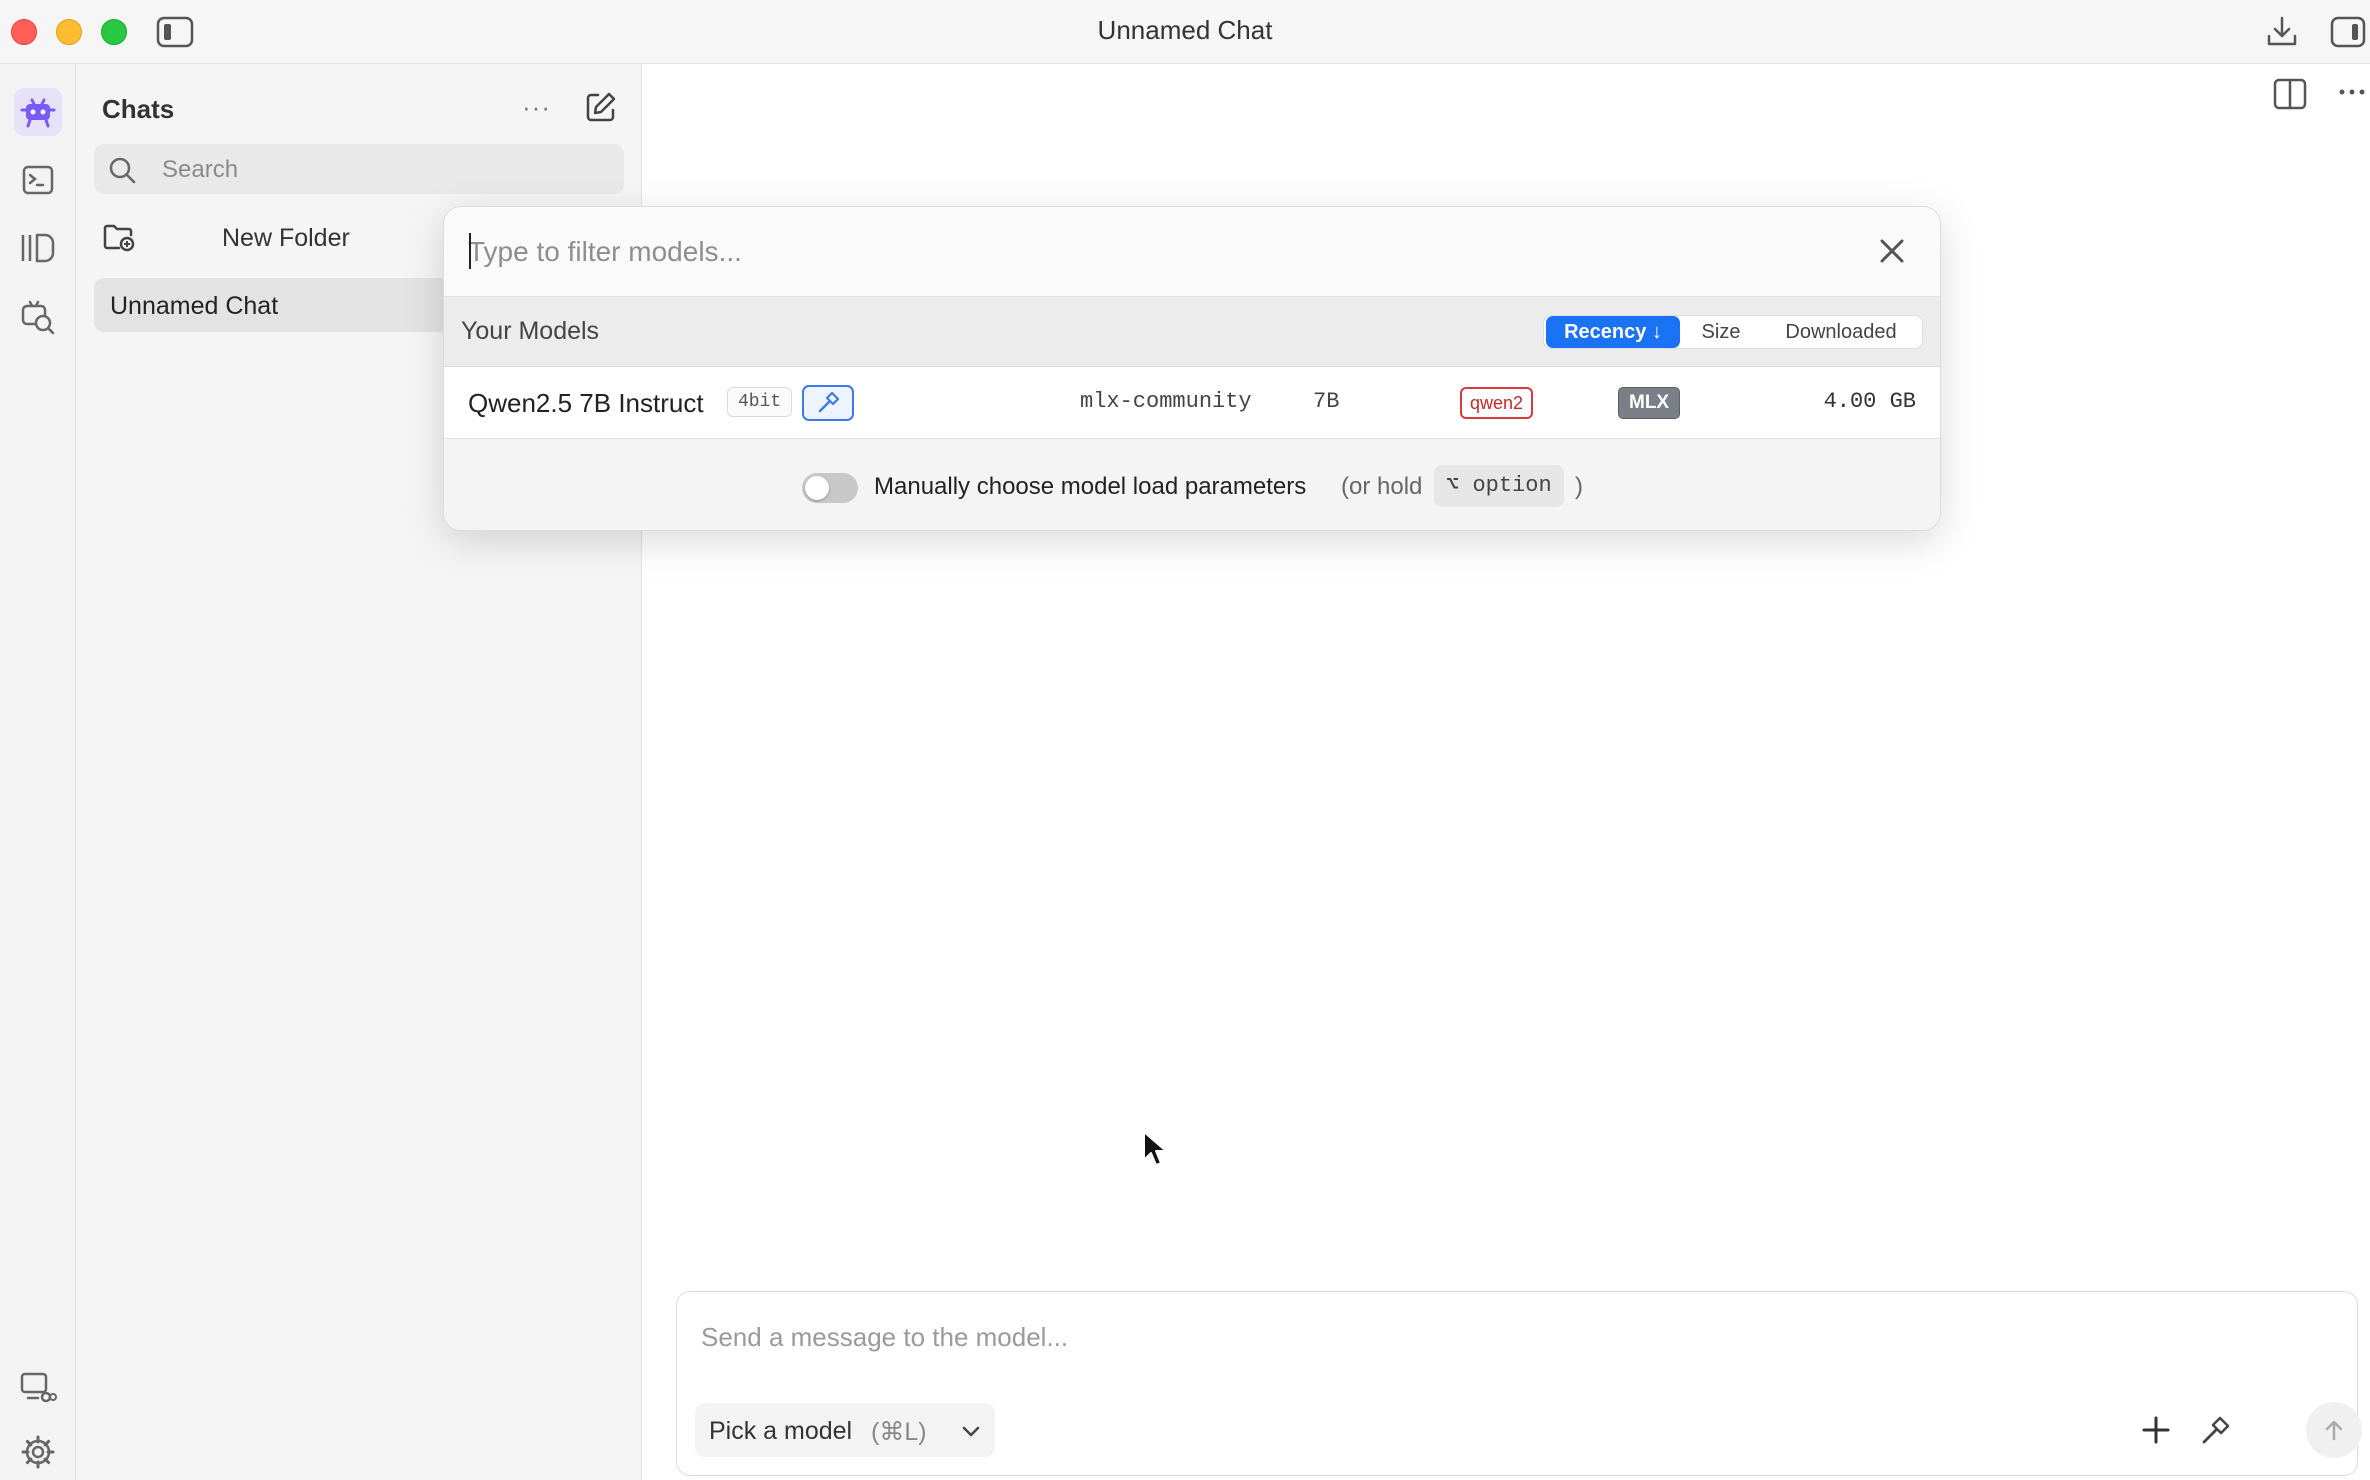 The height and width of the screenshot is (1480, 2370). Describe the element at coordinates (601, 107) in the screenshot. I see `new-chat-icon` at that location.